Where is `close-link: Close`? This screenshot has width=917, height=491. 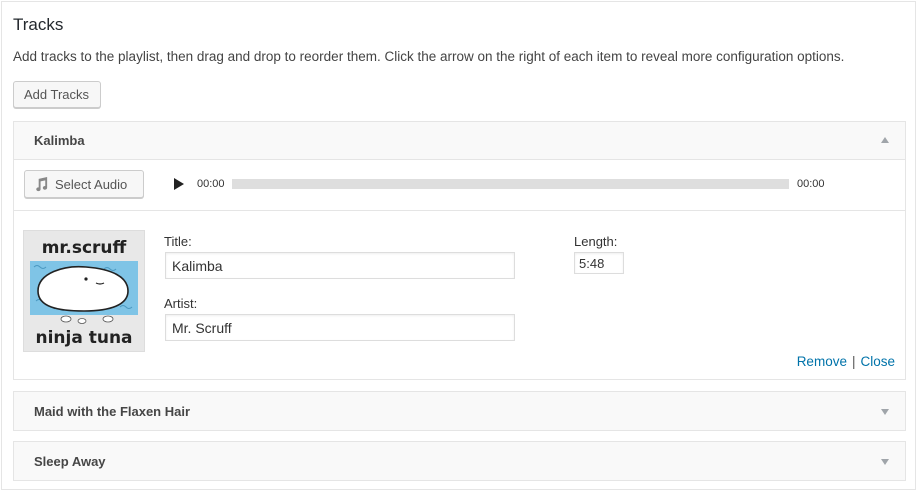 close-link: Close is located at coordinates (877, 361).